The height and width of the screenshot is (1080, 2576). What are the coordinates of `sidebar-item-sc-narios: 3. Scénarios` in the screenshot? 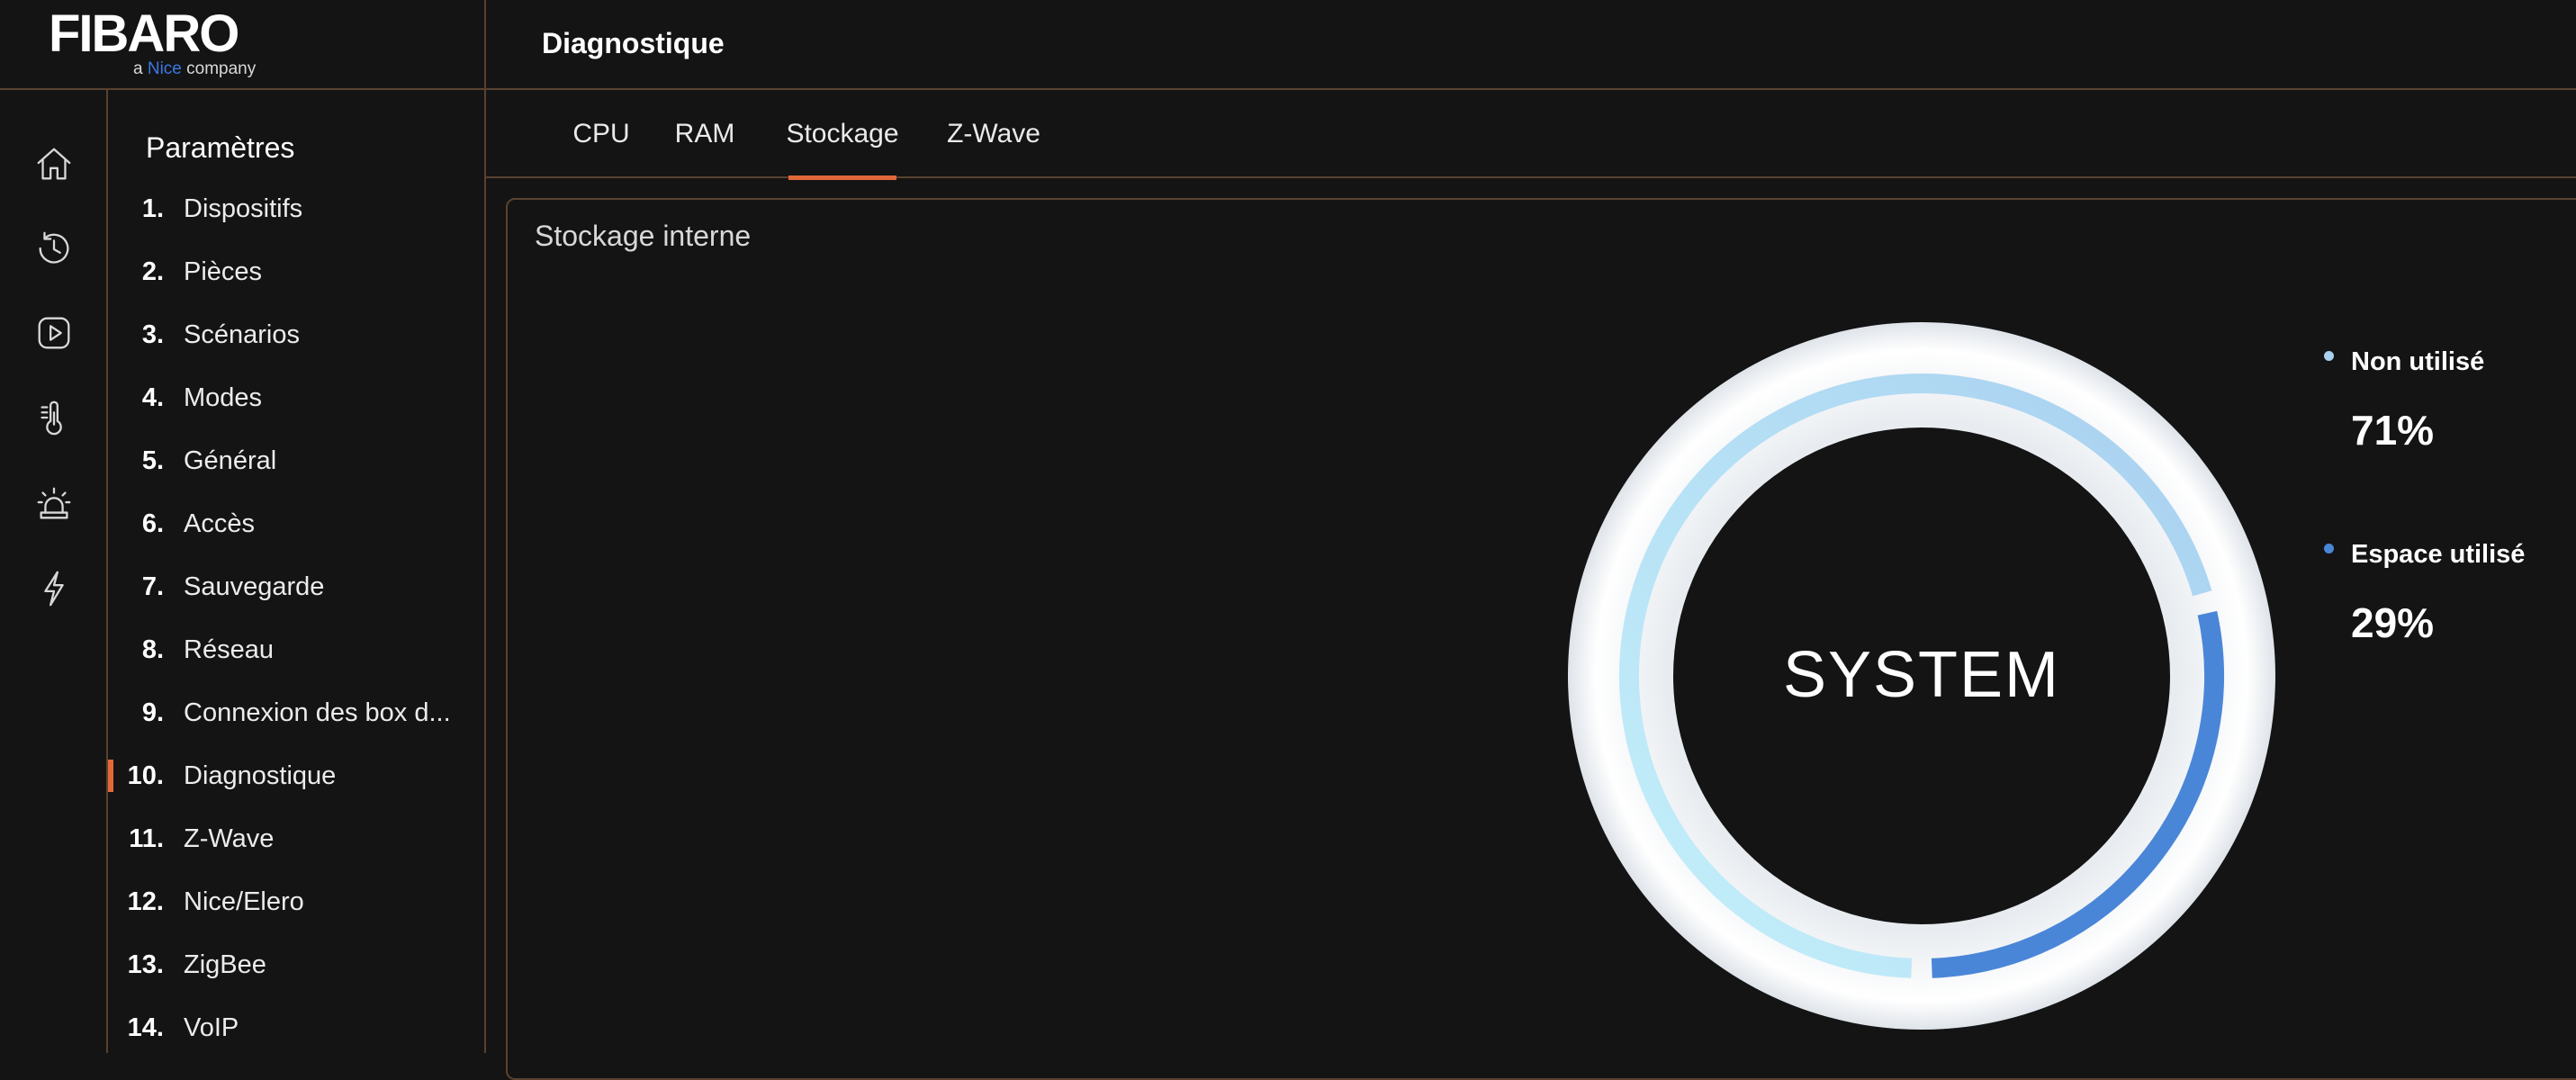 It's located at (296, 335).